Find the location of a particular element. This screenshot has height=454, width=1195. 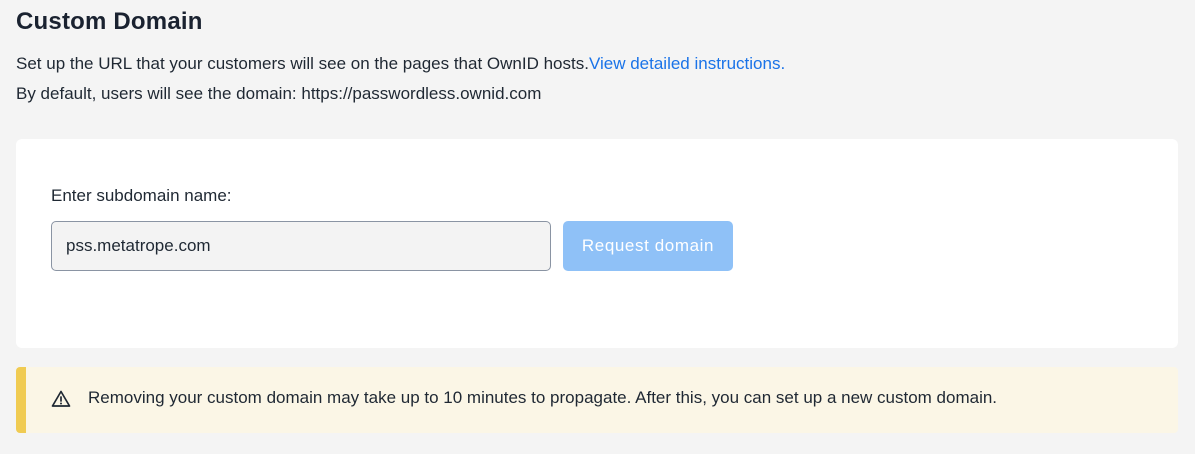

warning-triangle-icon is located at coordinates (61, 399).